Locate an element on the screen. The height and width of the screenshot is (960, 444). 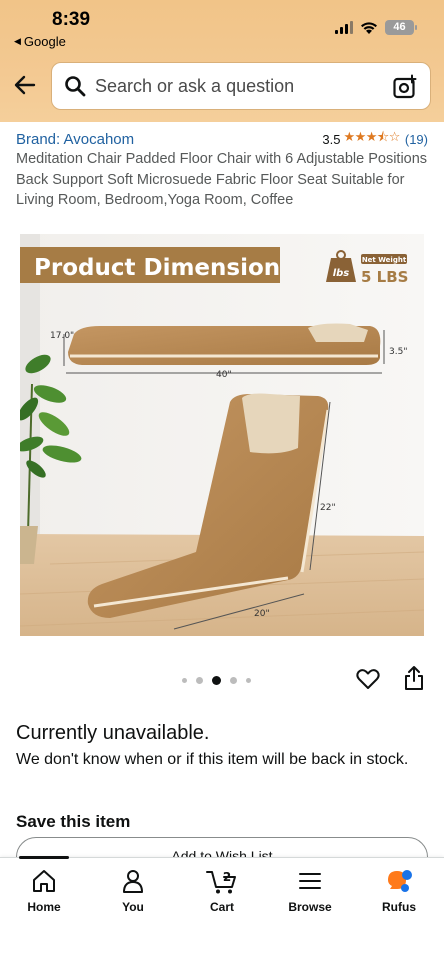
nav-home-label: Home is located at coordinates (44, 907).